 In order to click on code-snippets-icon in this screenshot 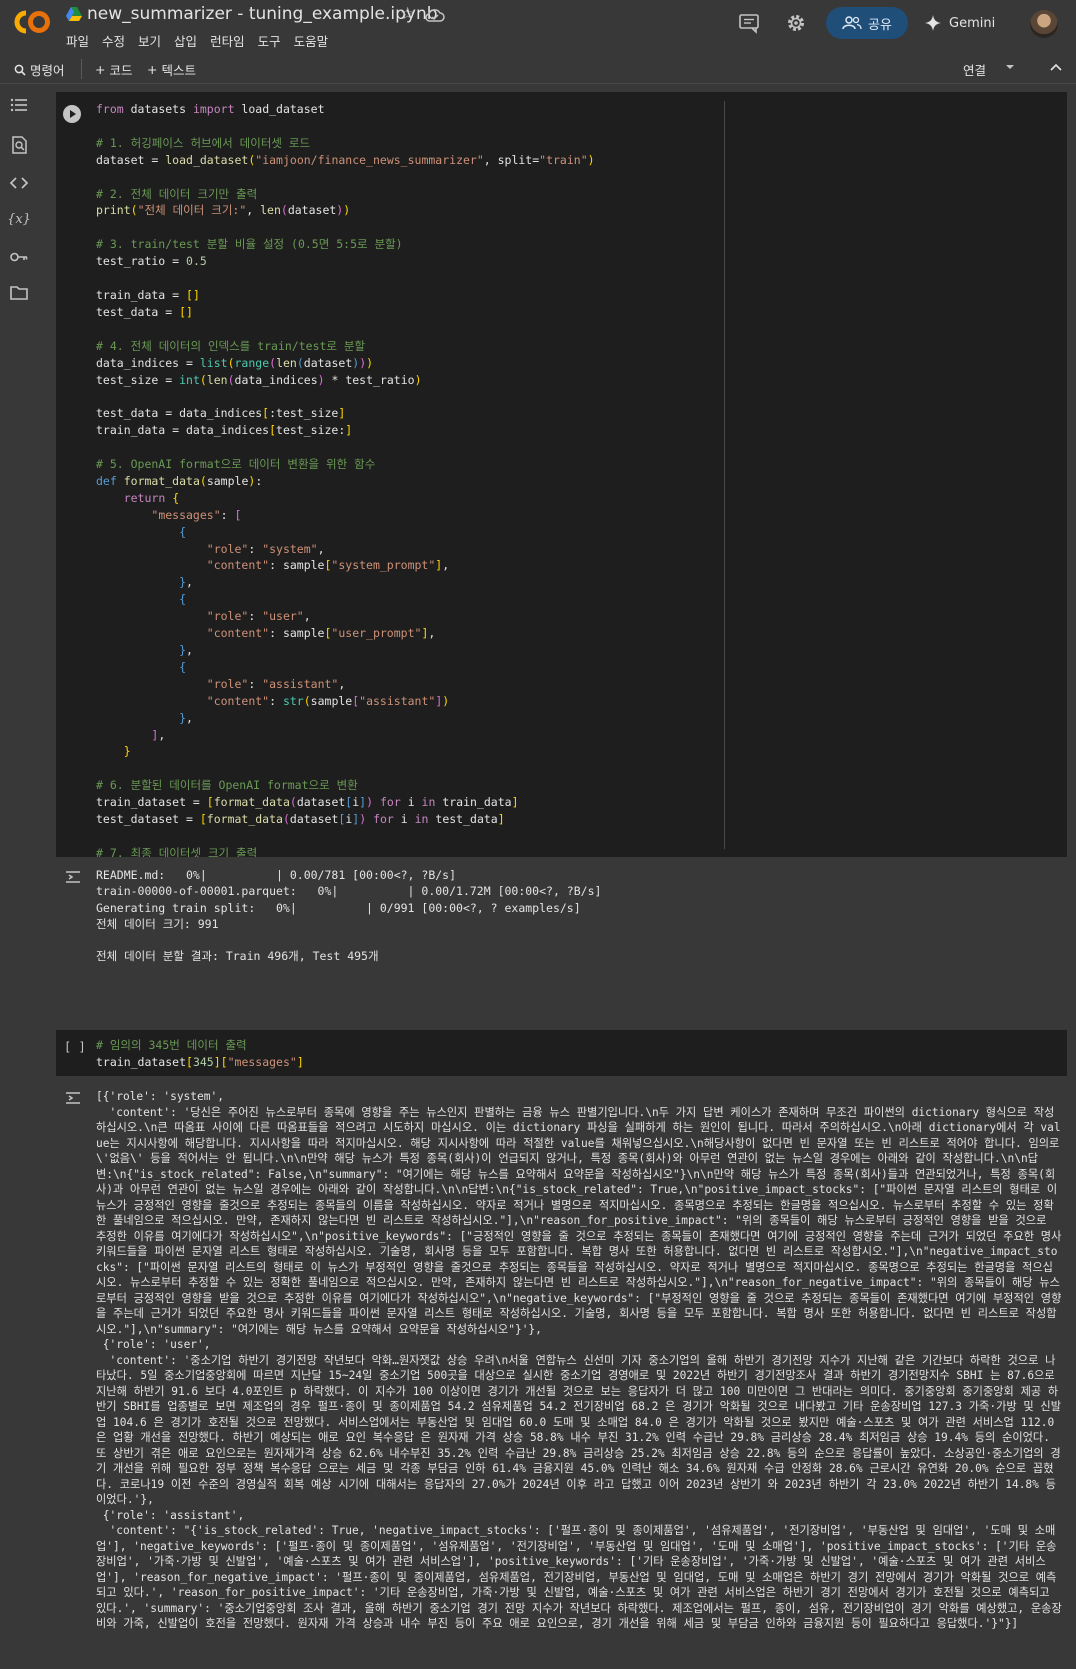, I will do `click(19, 183)`.